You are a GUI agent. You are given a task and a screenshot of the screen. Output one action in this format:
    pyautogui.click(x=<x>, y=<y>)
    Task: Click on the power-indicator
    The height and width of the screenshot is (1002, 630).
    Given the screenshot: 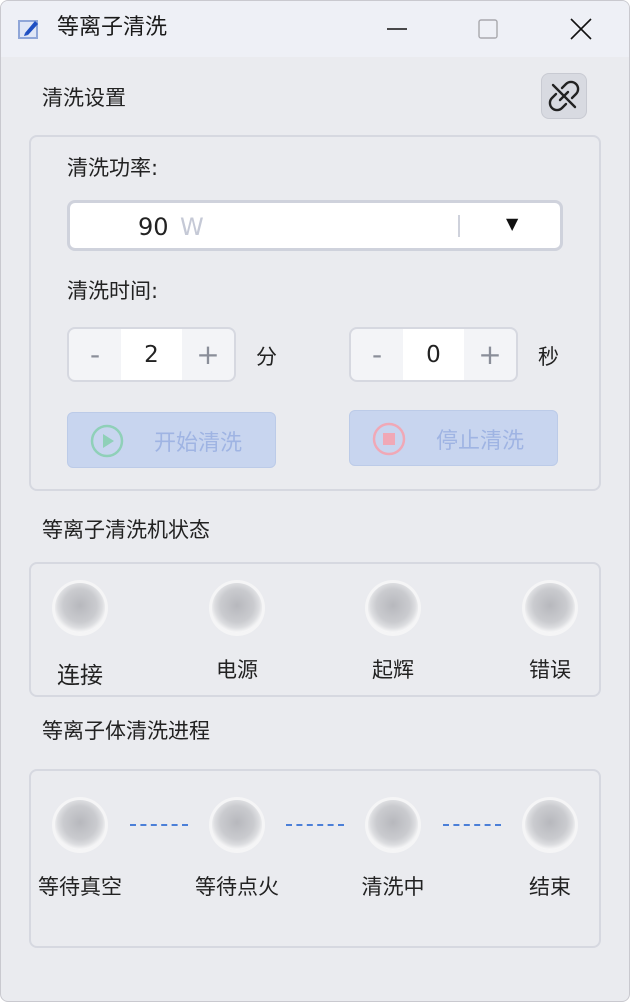 What is the action you would take?
    pyautogui.click(x=237, y=608)
    